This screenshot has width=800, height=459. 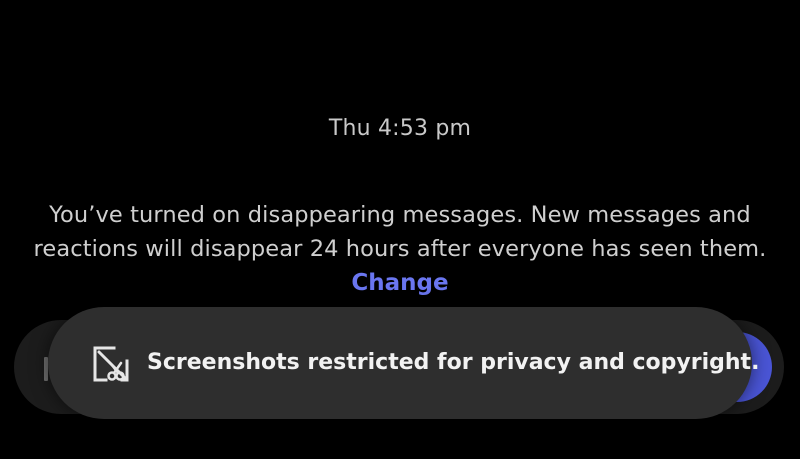 I want to click on message-timestamp: Thu 4:53 pm, so click(x=400, y=128).